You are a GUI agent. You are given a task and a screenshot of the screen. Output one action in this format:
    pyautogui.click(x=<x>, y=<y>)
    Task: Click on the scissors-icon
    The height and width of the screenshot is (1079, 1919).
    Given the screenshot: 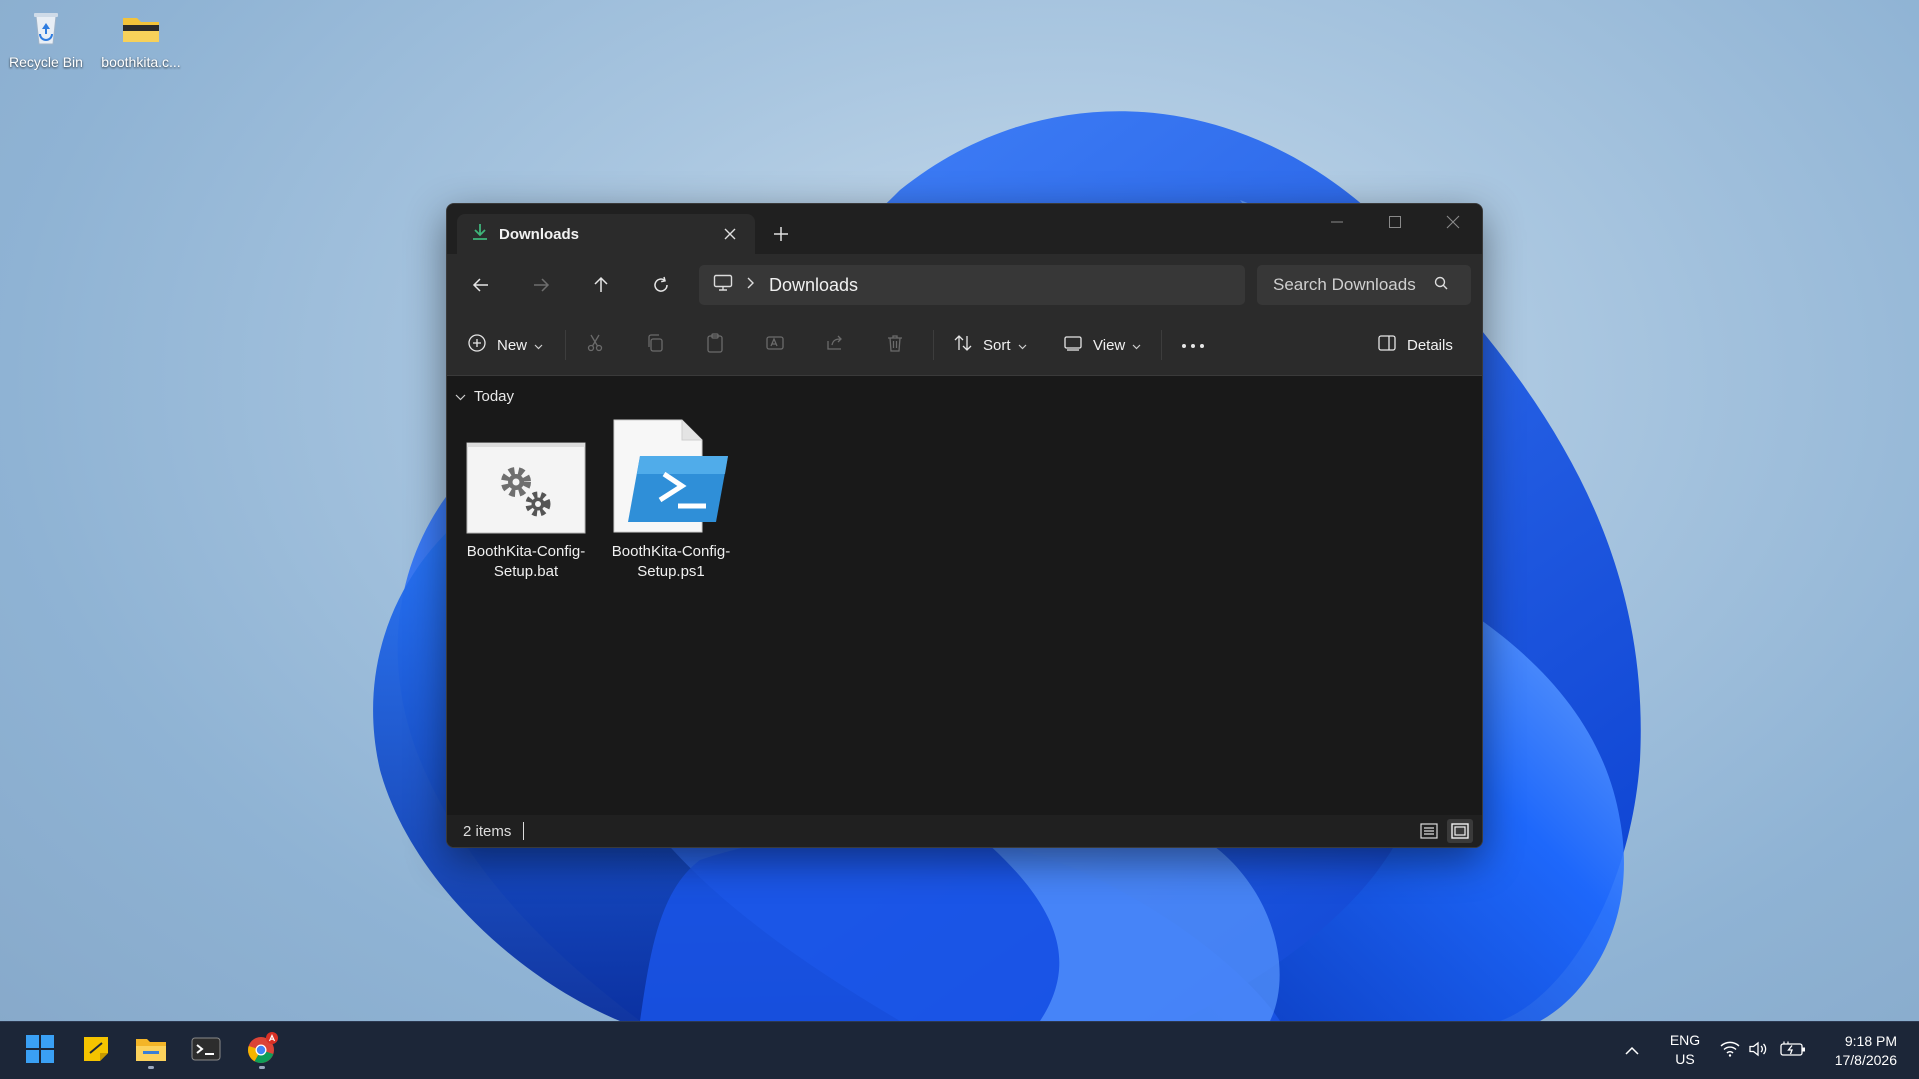 What is the action you would take?
    pyautogui.click(x=595, y=345)
    